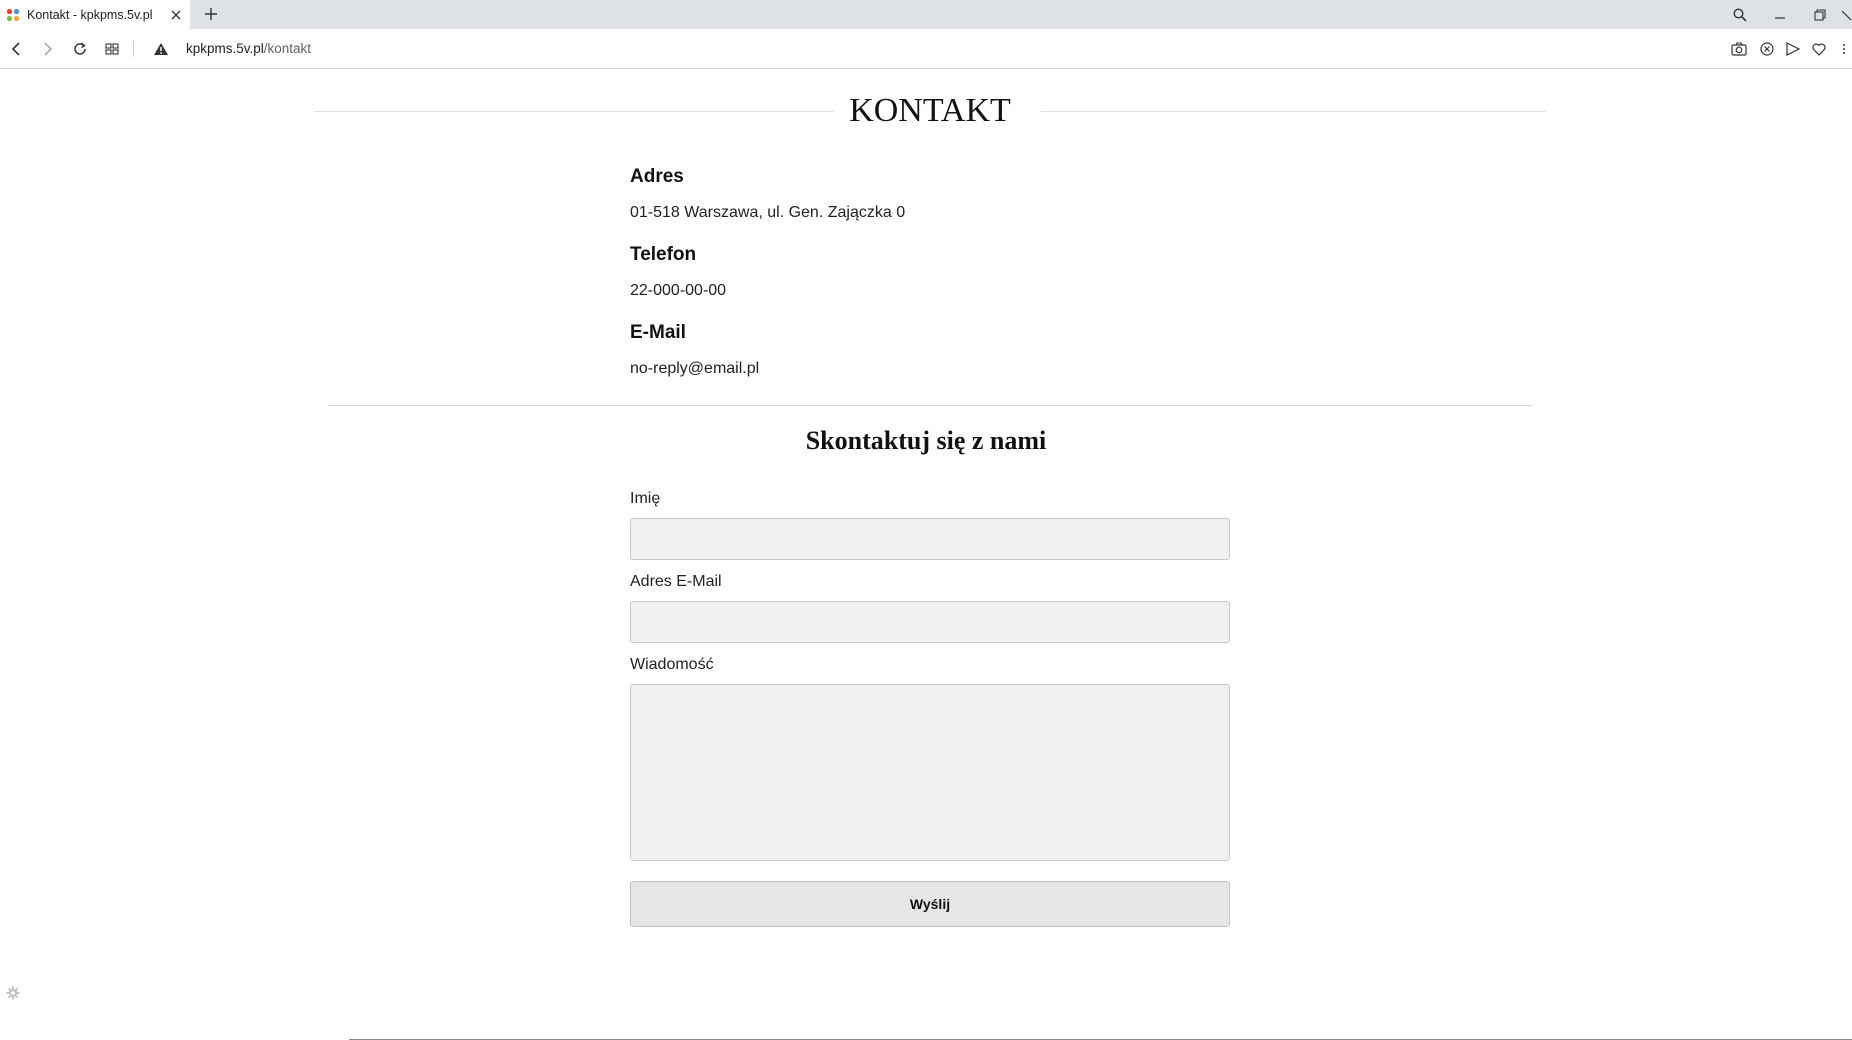 This screenshot has height=1040, width=1852. What do you see at coordinates (1739, 49) in the screenshot?
I see `camera-snapshot-icon` at bounding box center [1739, 49].